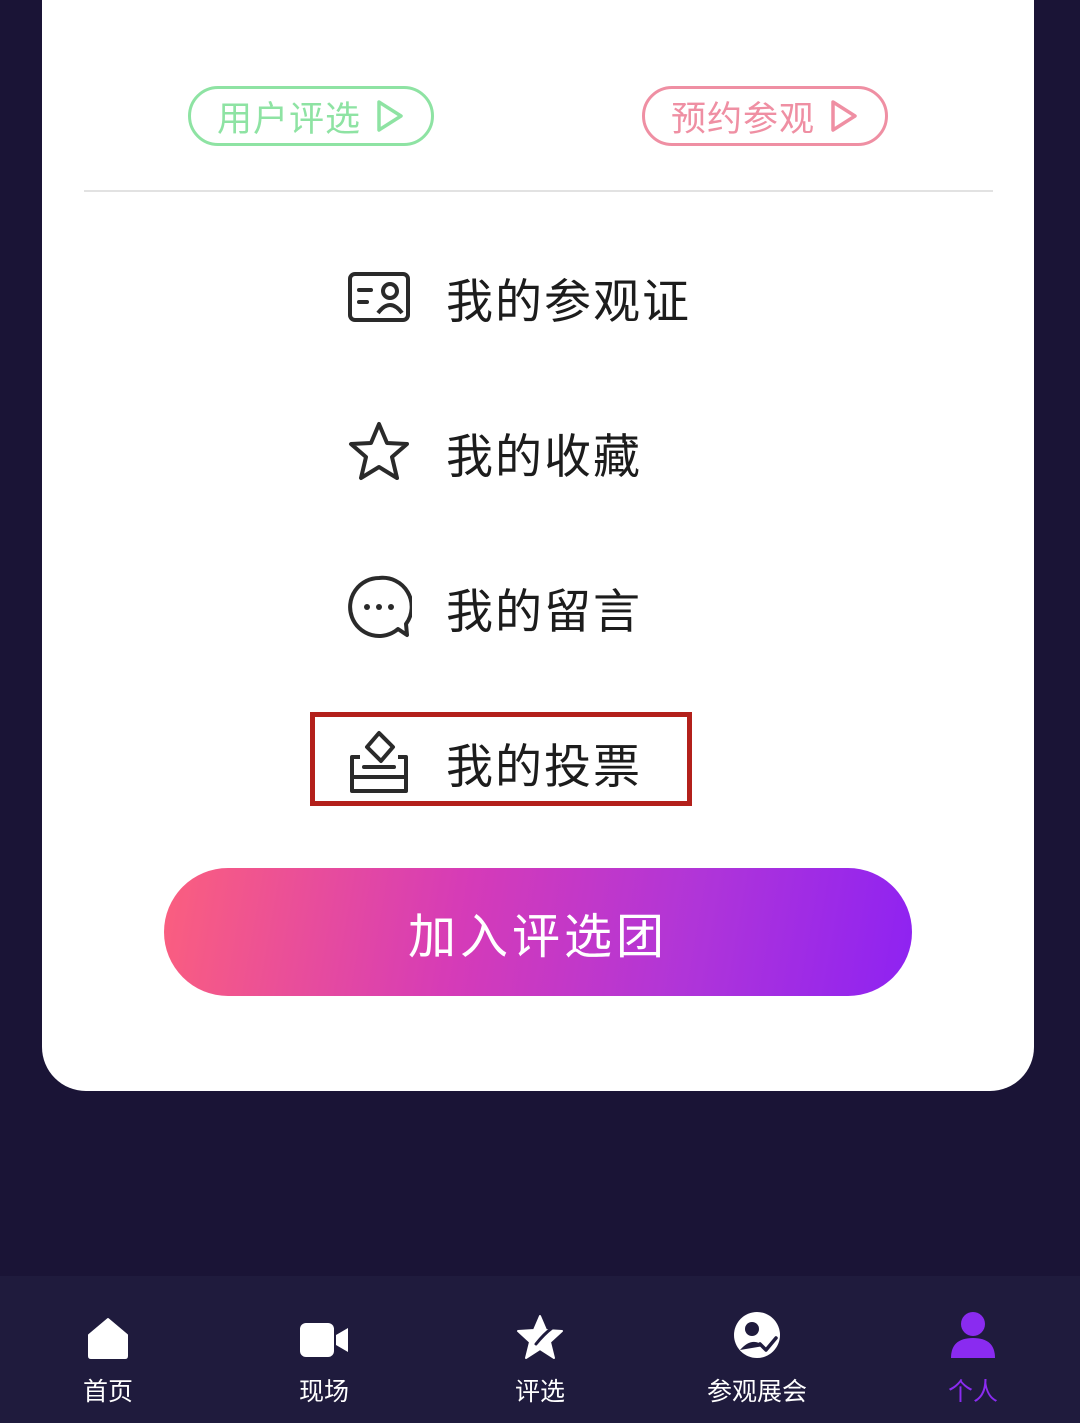 This screenshot has width=1080, height=1423. What do you see at coordinates (107, 1391) in the screenshot?
I see `tab-label: 首页` at bounding box center [107, 1391].